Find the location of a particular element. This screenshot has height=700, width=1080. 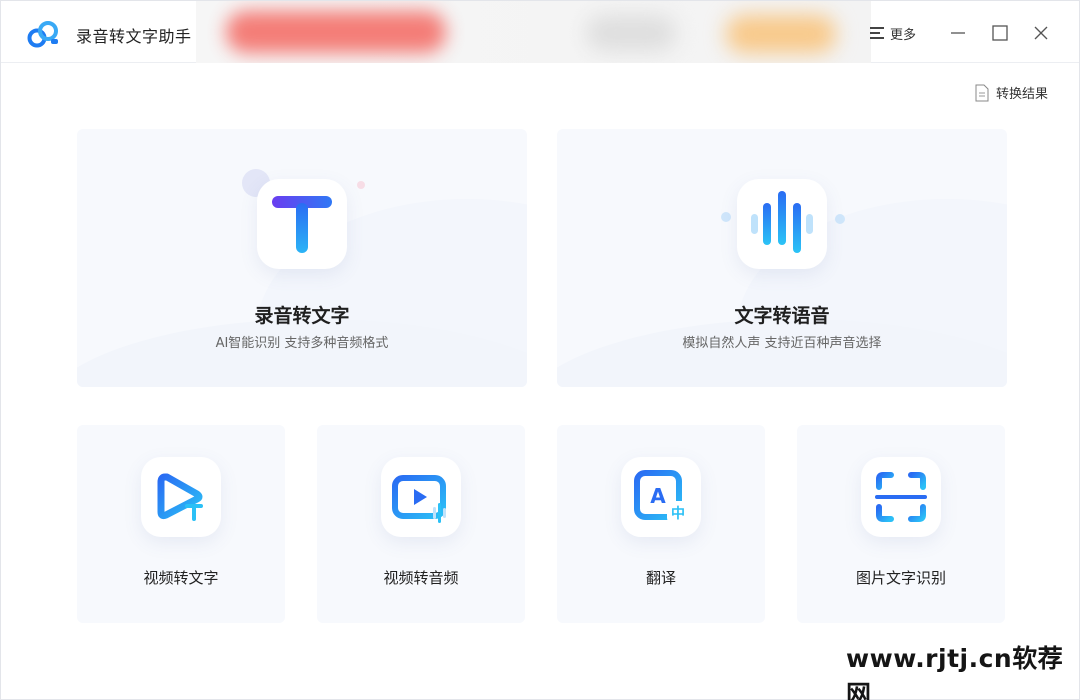

text-t-icon is located at coordinates (302, 224).